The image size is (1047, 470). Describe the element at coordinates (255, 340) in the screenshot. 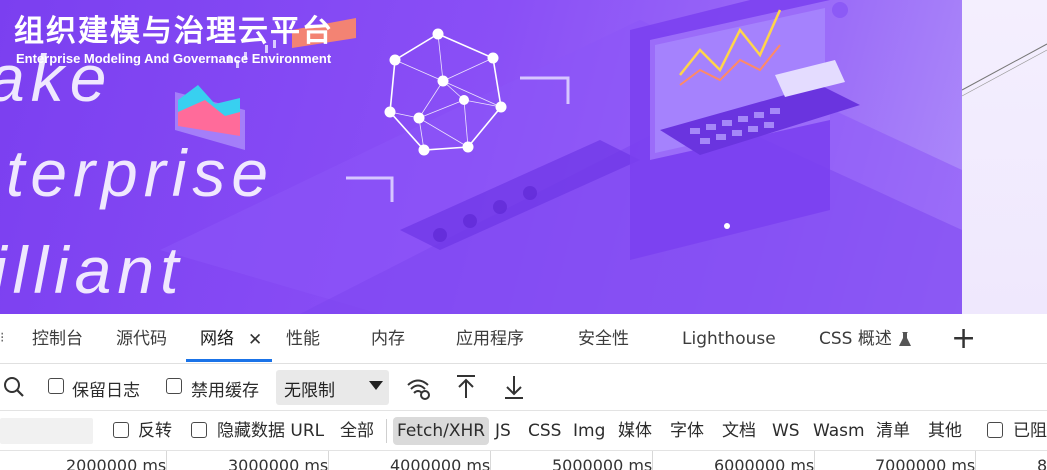

I see `close-icon: ✕` at that location.